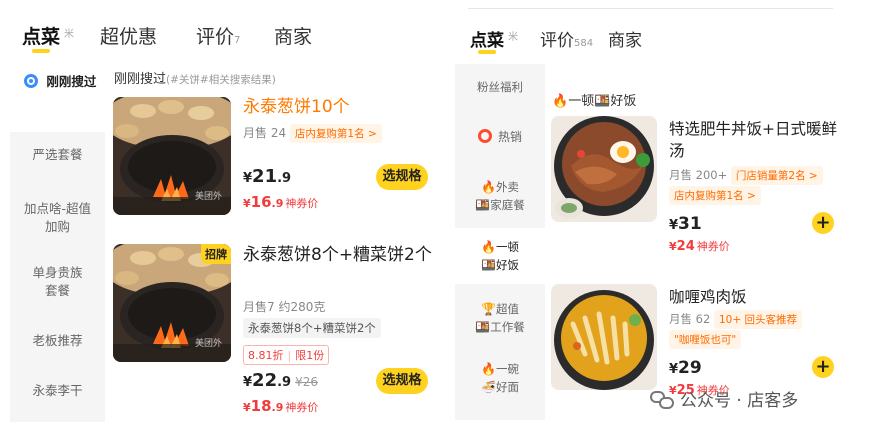  What do you see at coordinates (757, 319) in the screenshot?
I see `repeat-customer-tag: 10+ 回头客推荐` at bounding box center [757, 319].